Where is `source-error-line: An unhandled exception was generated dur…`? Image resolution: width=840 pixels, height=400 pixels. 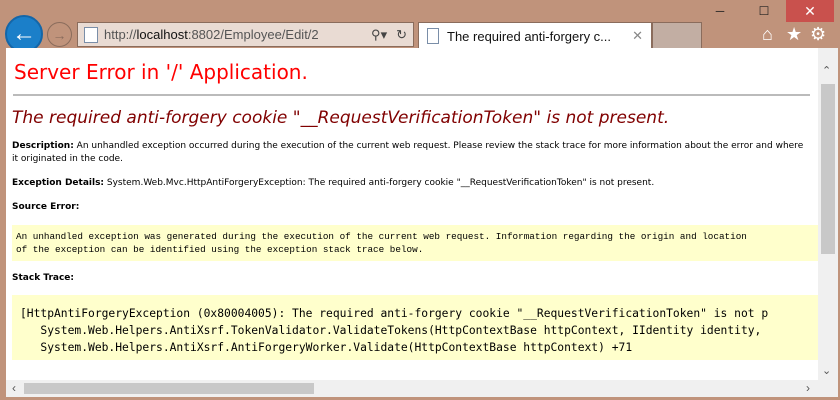
source-error-line: An unhandled exception was generated dur… is located at coordinates (381, 236).